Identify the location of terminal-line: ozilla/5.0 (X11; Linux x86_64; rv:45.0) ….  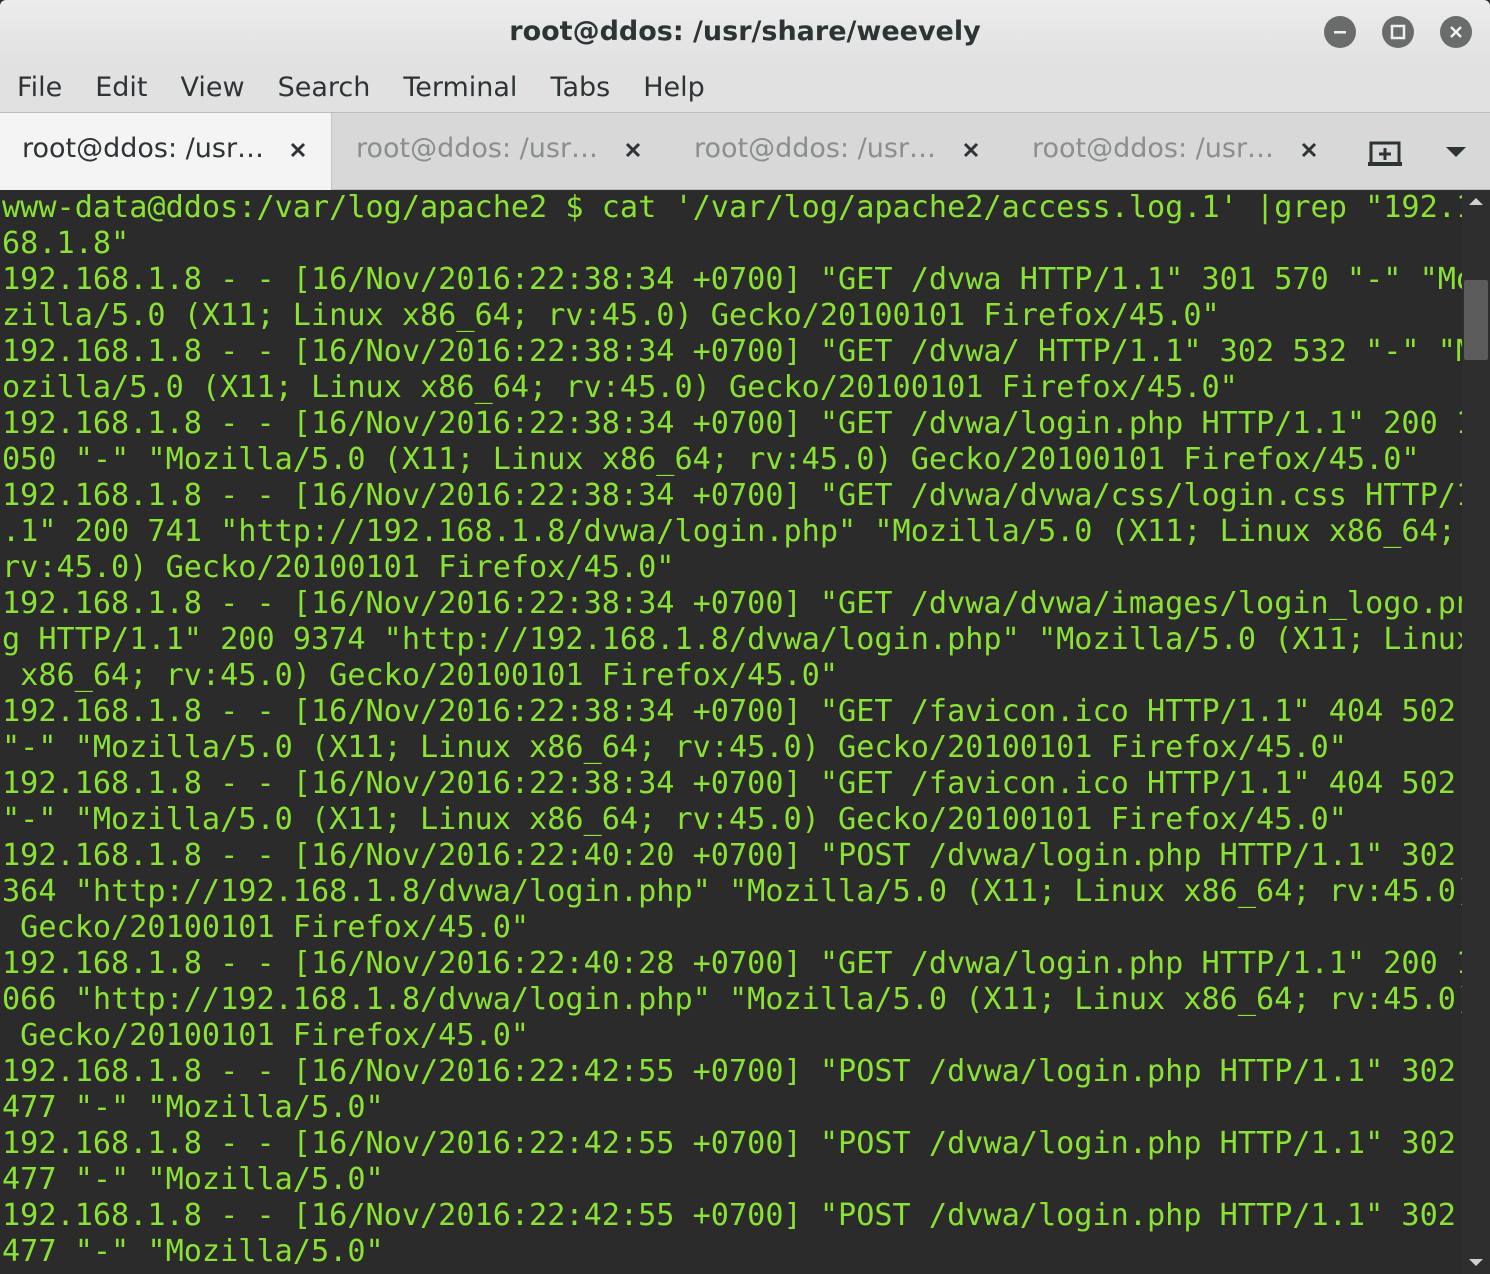
(620, 387).